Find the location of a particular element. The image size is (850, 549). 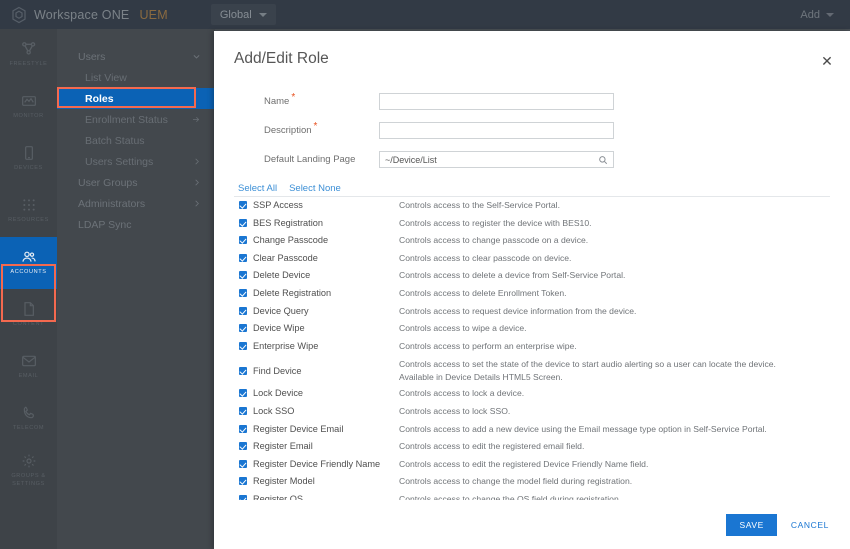

sidebar-item-label: Administrators is located at coordinates (112, 203).